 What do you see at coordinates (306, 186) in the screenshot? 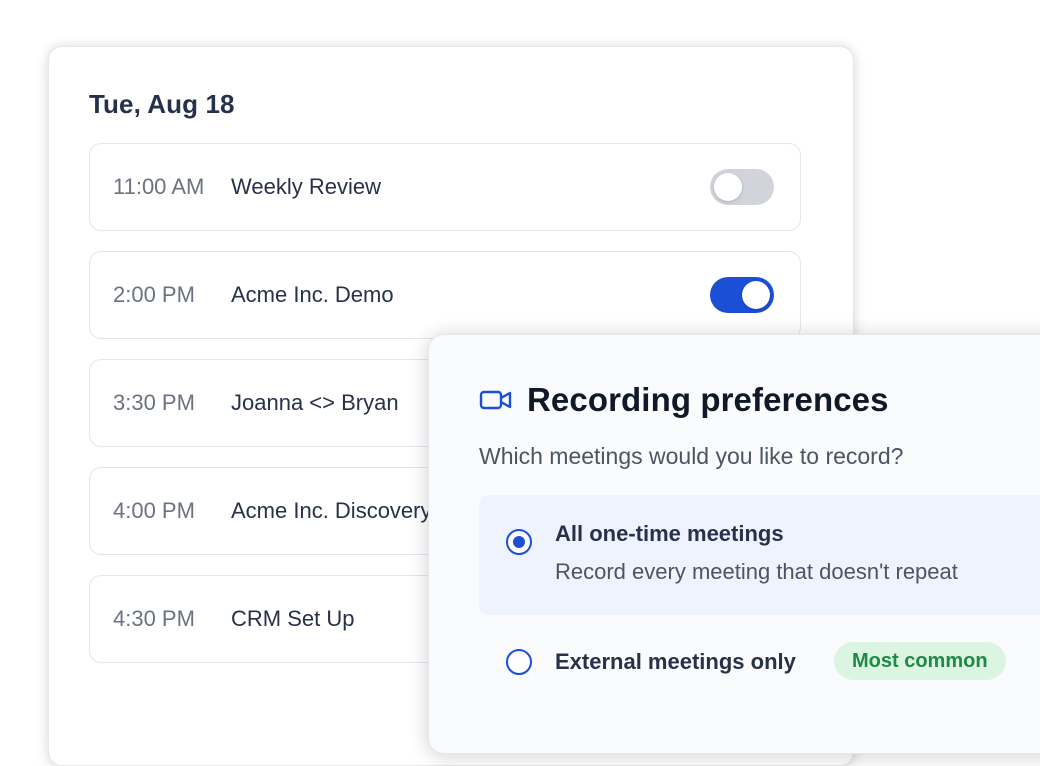
I see `meeting-title: Weekly Review` at bounding box center [306, 186].